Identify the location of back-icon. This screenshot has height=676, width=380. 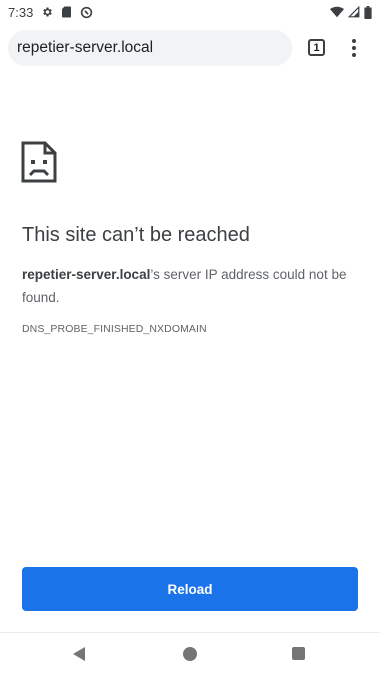
(79, 654).